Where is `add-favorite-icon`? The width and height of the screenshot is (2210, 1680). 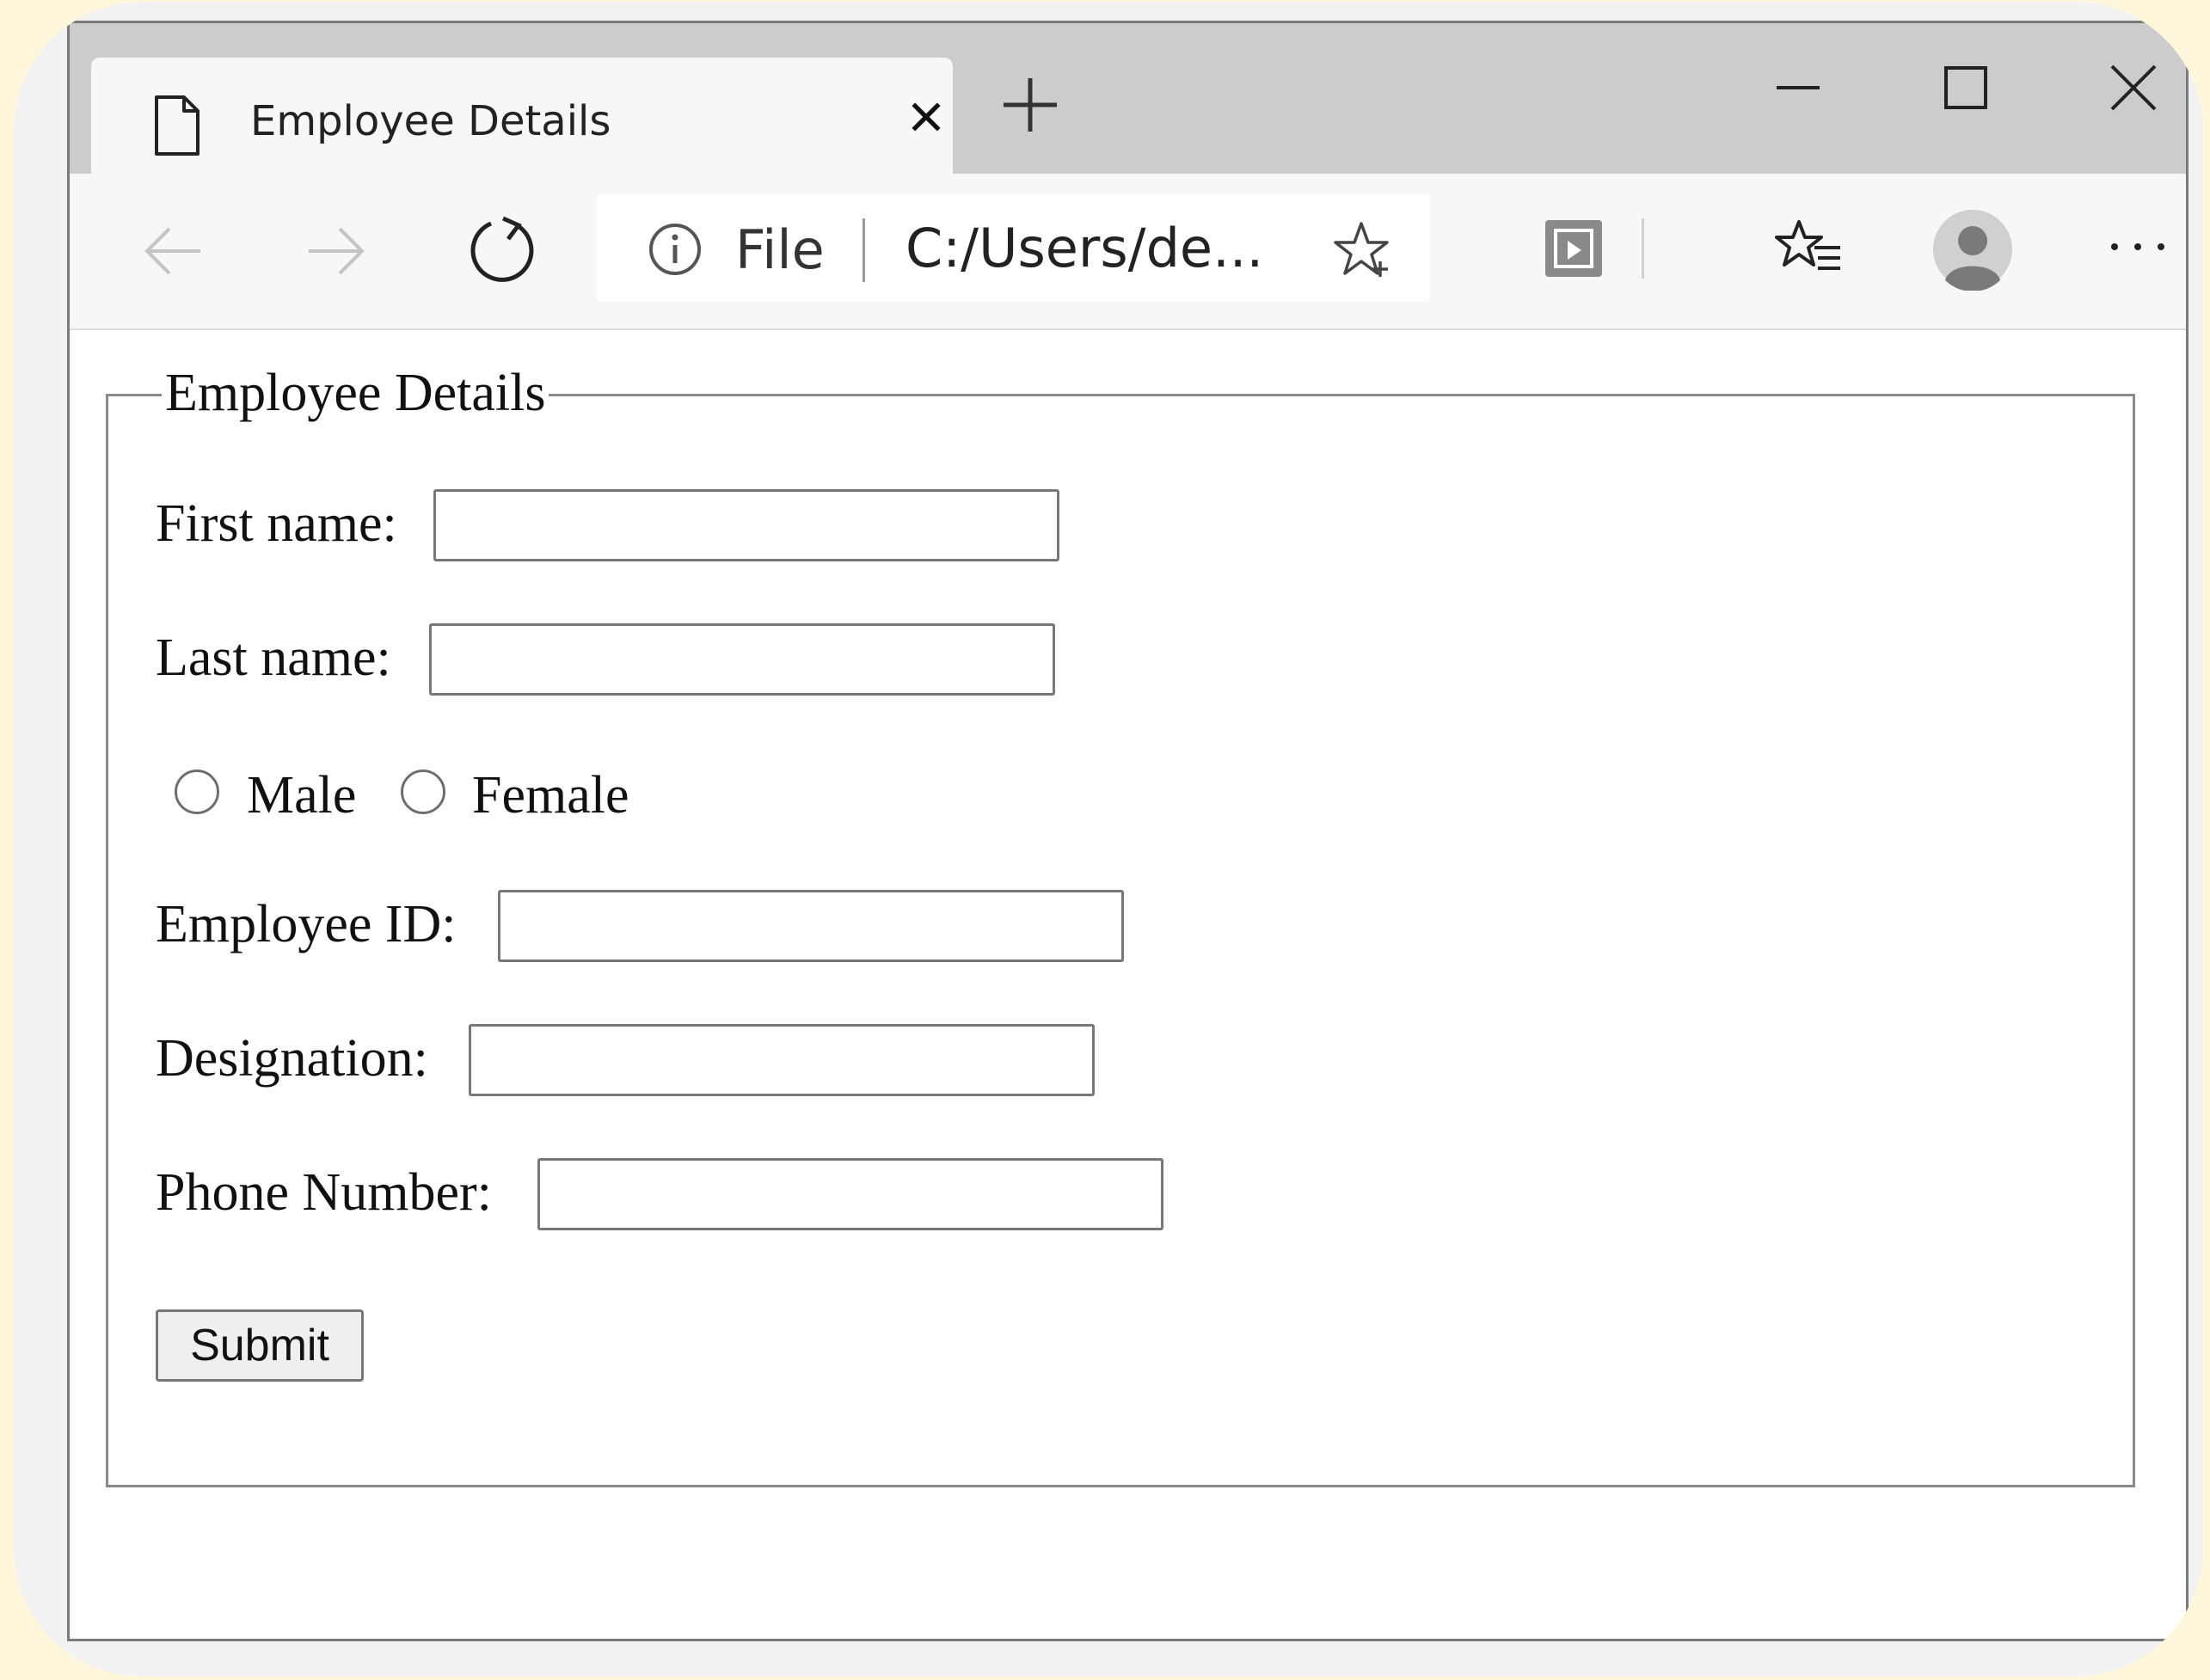 add-favorite-icon is located at coordinates (1363, 249).